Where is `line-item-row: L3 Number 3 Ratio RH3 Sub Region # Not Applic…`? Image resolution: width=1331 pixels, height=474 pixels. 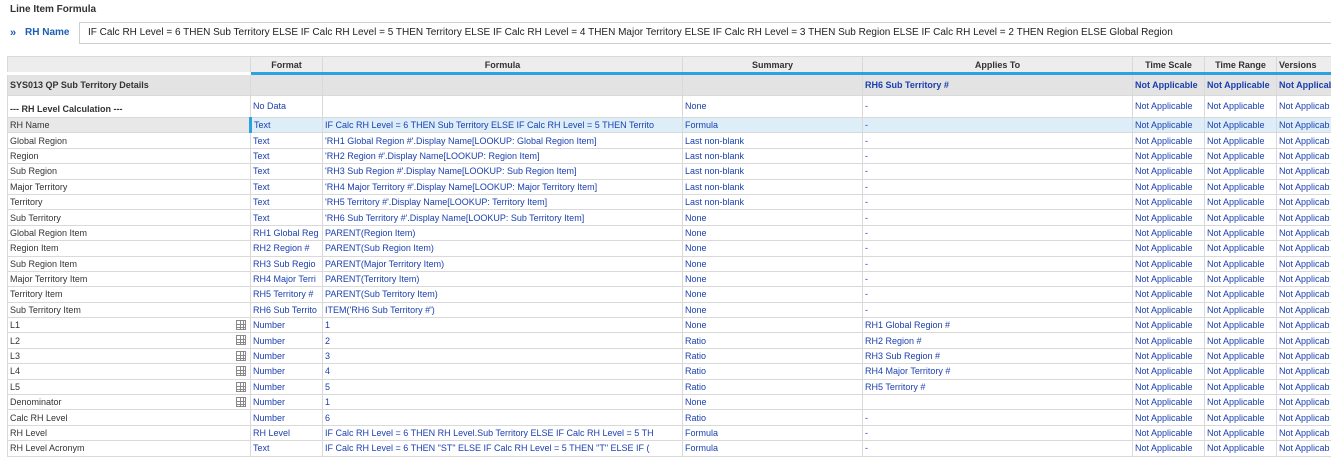
line-item-row: L3 Number 3 Ratio RH3 Sub Region # Not Applic… is located at coordinates (669, 356).